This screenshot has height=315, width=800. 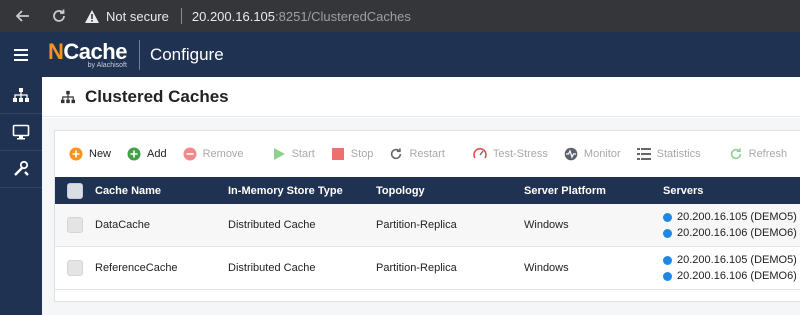 What do you see at coordinates (139, 54) in the screenshot?
I see `header-divider` at bounding box center [139, 54].